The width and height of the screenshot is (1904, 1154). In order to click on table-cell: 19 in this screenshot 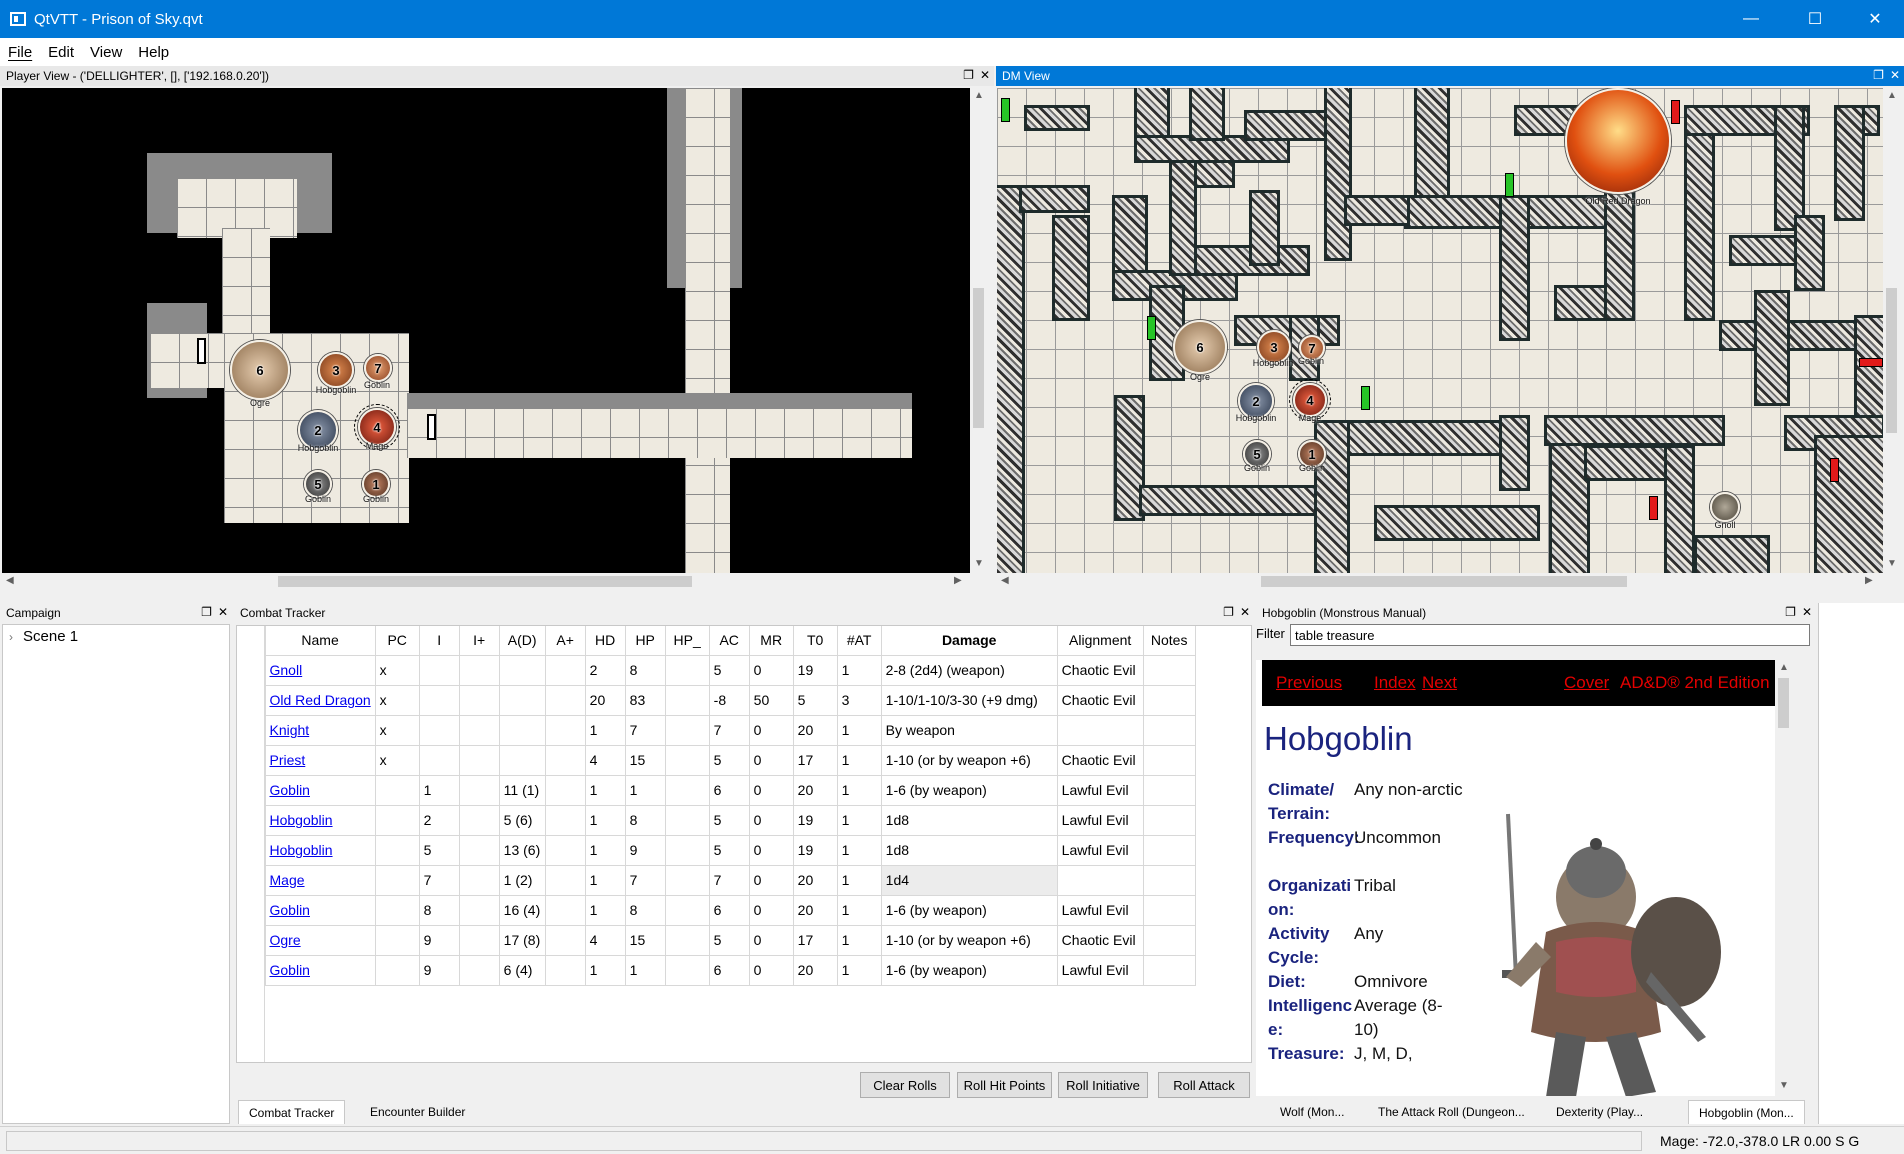, I will do `click(815, 820)`.